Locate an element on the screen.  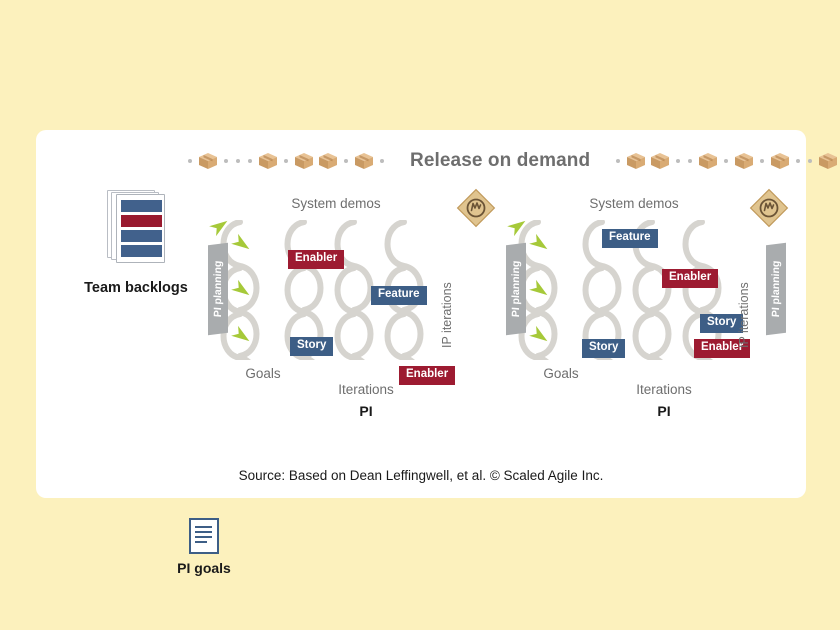
backlog-sheet-front is located at coordinates (140, 228).